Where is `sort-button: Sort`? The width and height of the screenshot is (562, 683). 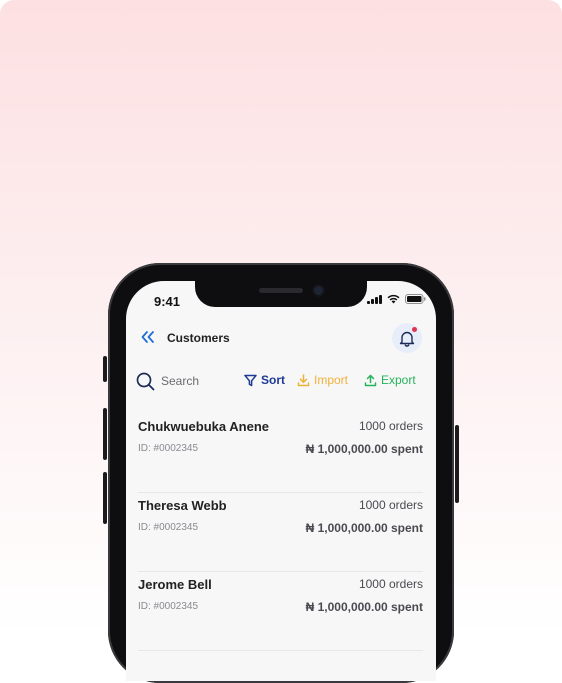 sort-button: Sort is located at coordinates (264, 380).